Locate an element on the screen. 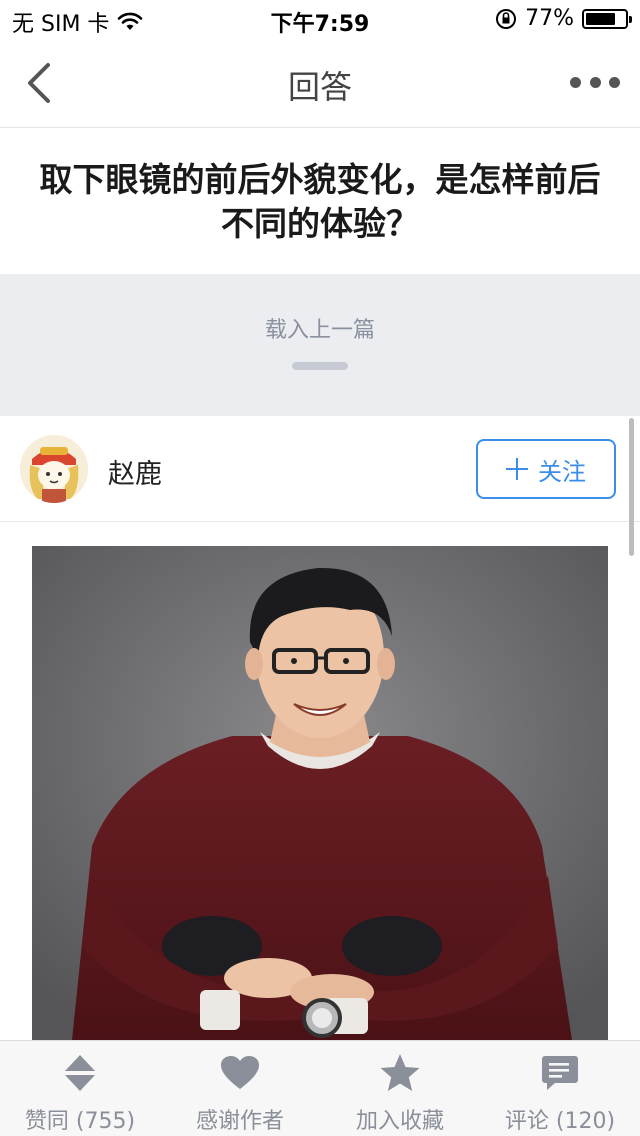 The width and height of the screenshot is (640, 1136). favorite-button: 加入收藏 is located at coordinates (400, 1088).